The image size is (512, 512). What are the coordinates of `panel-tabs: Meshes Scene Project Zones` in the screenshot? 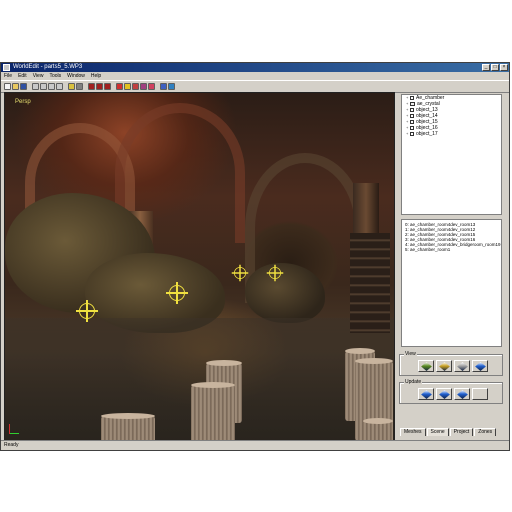 It's located at (448, 432).